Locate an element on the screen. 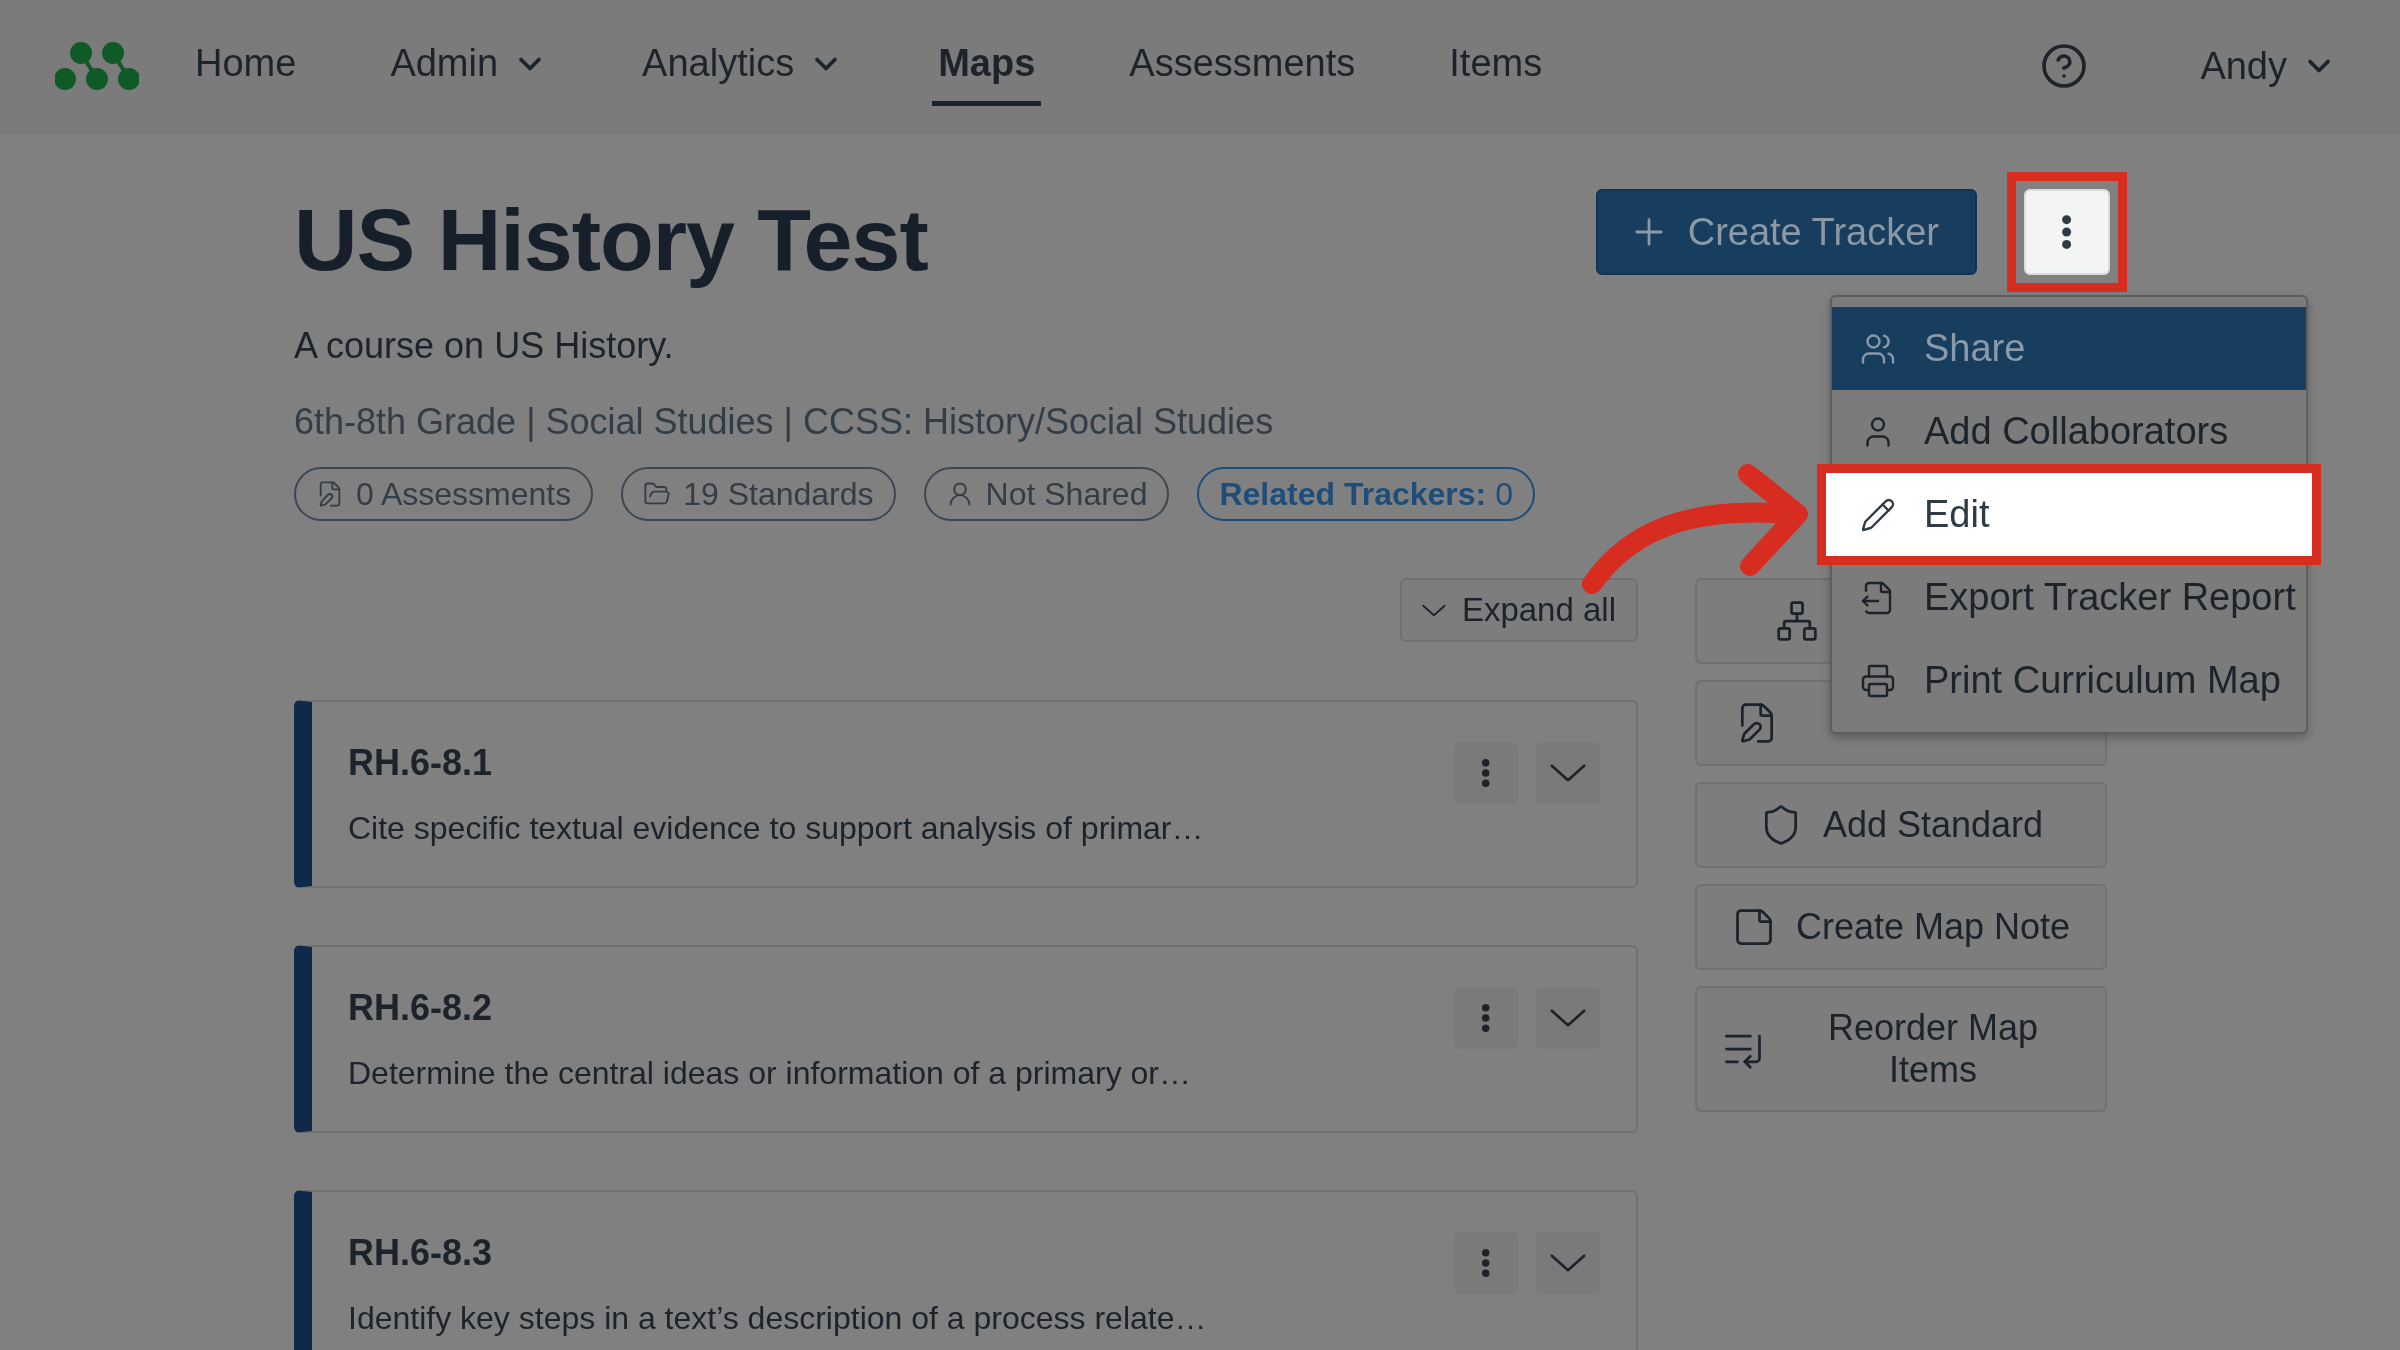 The height and width of the screenshot is (1350, 2400). info-pill: 19 Standards is located at coordinates (758, 494).